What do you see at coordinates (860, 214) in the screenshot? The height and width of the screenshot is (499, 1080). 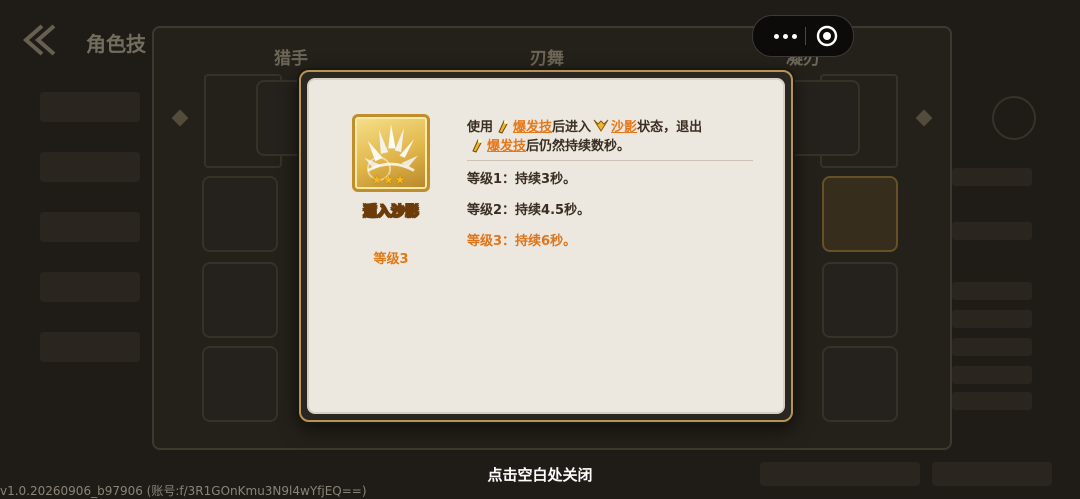 I see `background-skill-slot-selected` at bounding box center [860, 214].